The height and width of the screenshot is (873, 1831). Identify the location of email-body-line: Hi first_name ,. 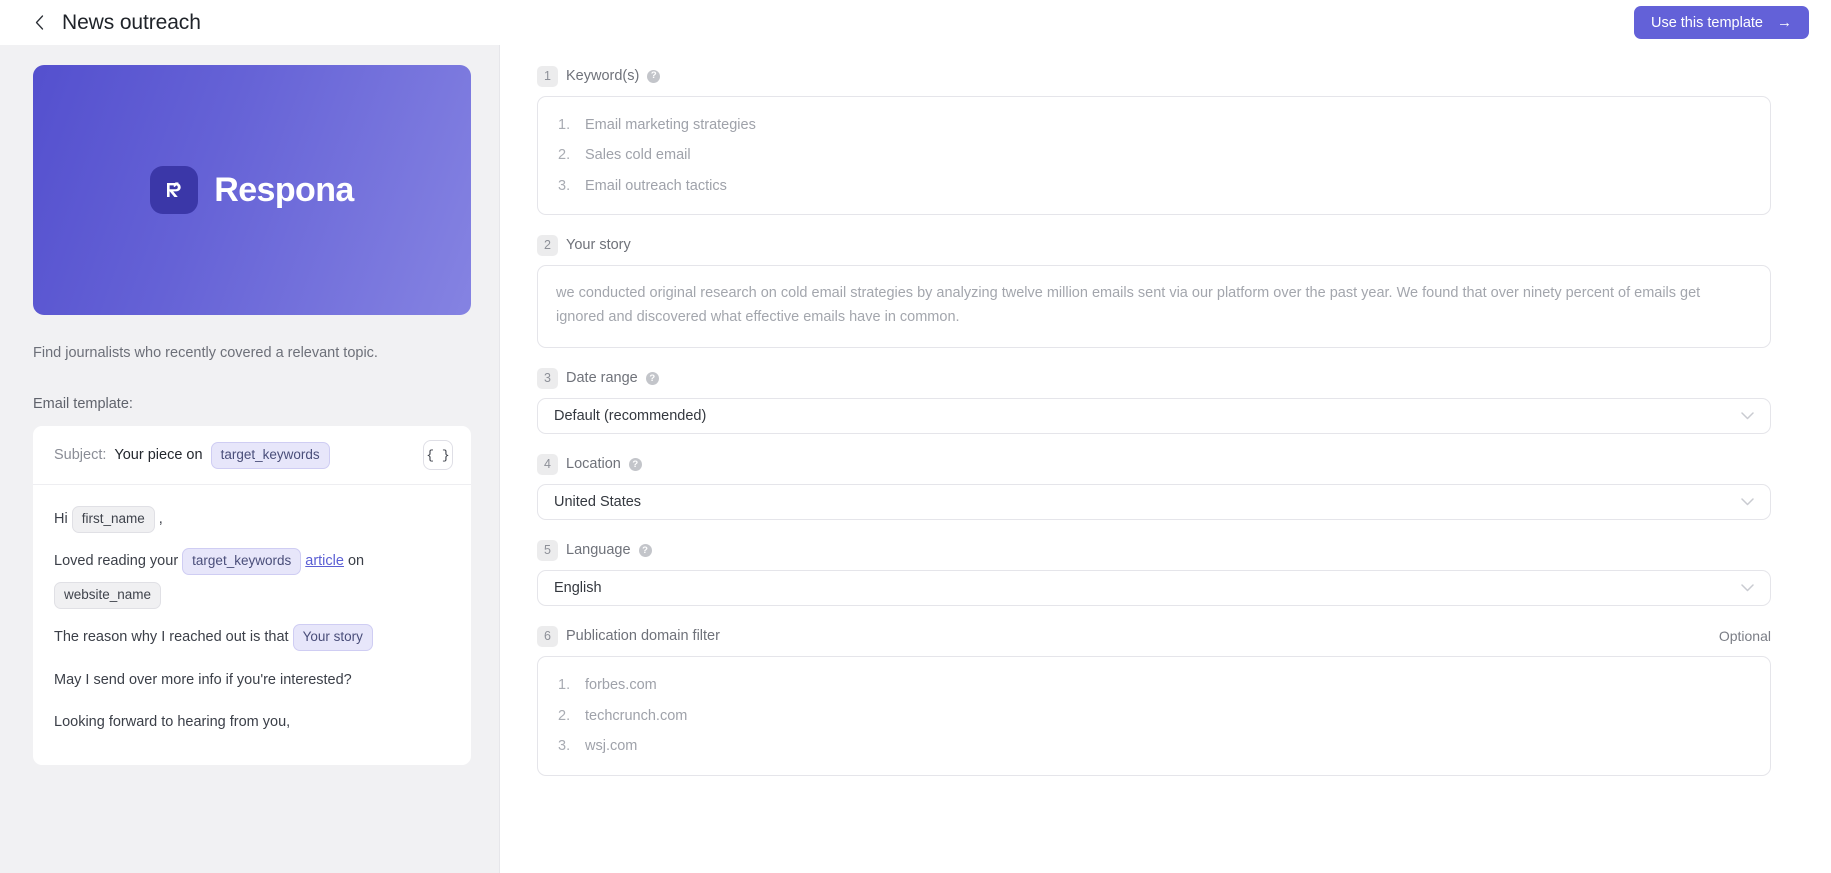
(252, 519).